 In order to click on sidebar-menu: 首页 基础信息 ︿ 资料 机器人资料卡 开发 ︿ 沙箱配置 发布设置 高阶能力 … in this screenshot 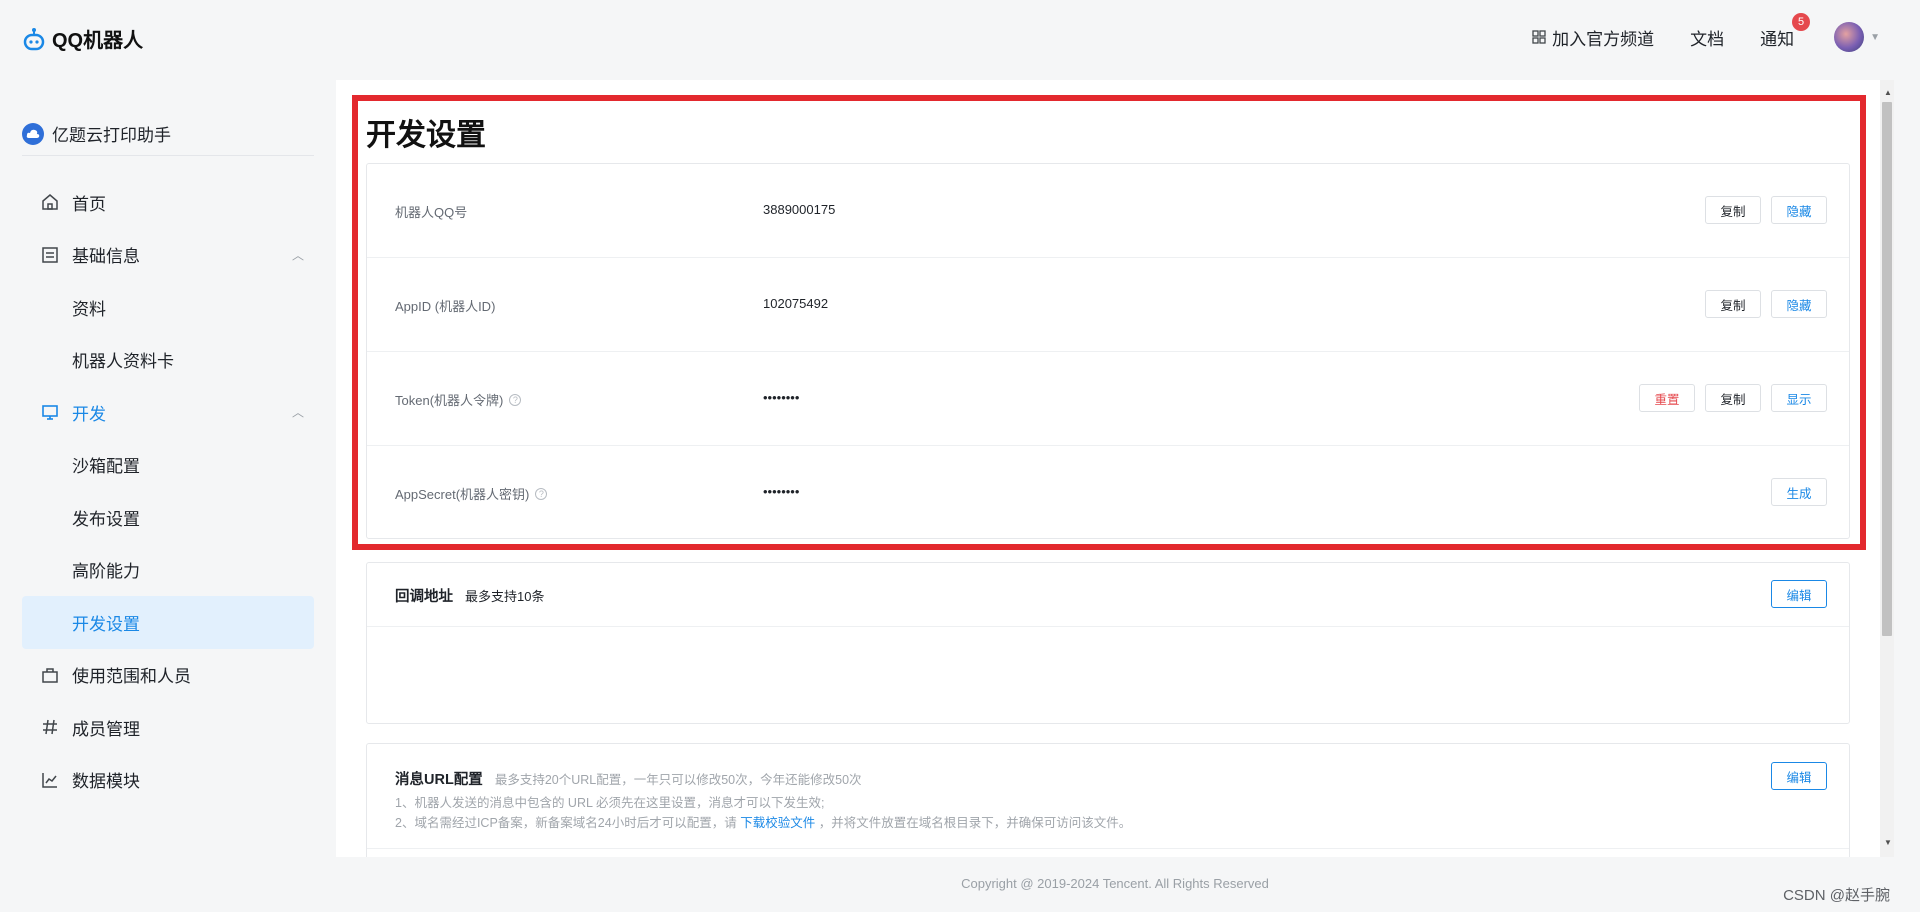, I will do `click(168, 491)`.